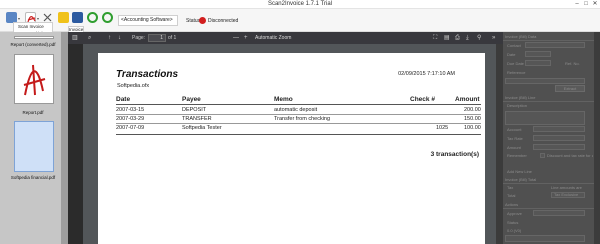  I want to click on due-date-label: Due Date, so click(515, 63).